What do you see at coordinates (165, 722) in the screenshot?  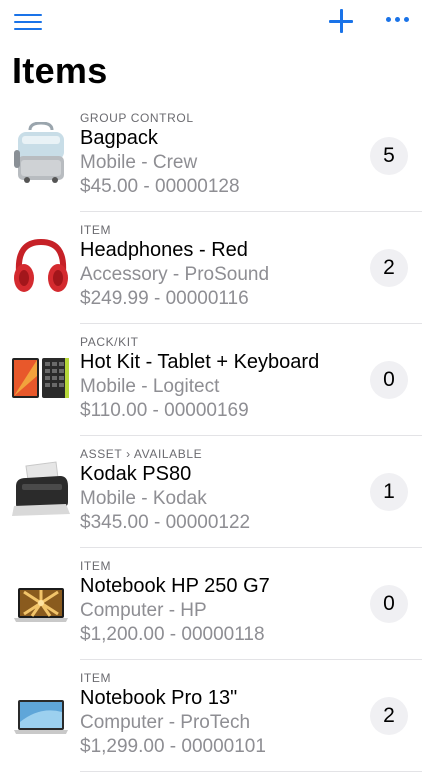 I see `item-category: Computer - ProTech` at bounding box center [165, 722].